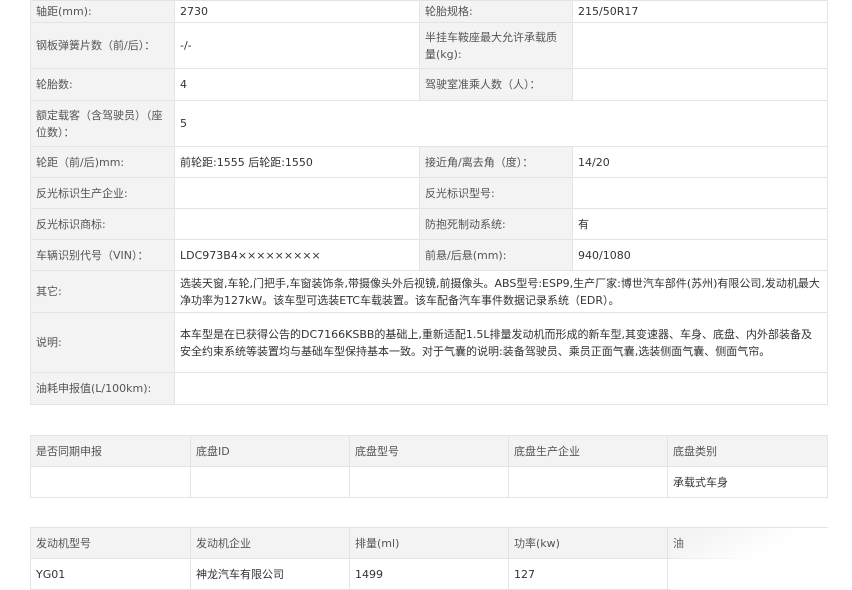  I want to click on spec-row: 额定载客（含驾驶员）（座位数）： 5, so click(429, 123).